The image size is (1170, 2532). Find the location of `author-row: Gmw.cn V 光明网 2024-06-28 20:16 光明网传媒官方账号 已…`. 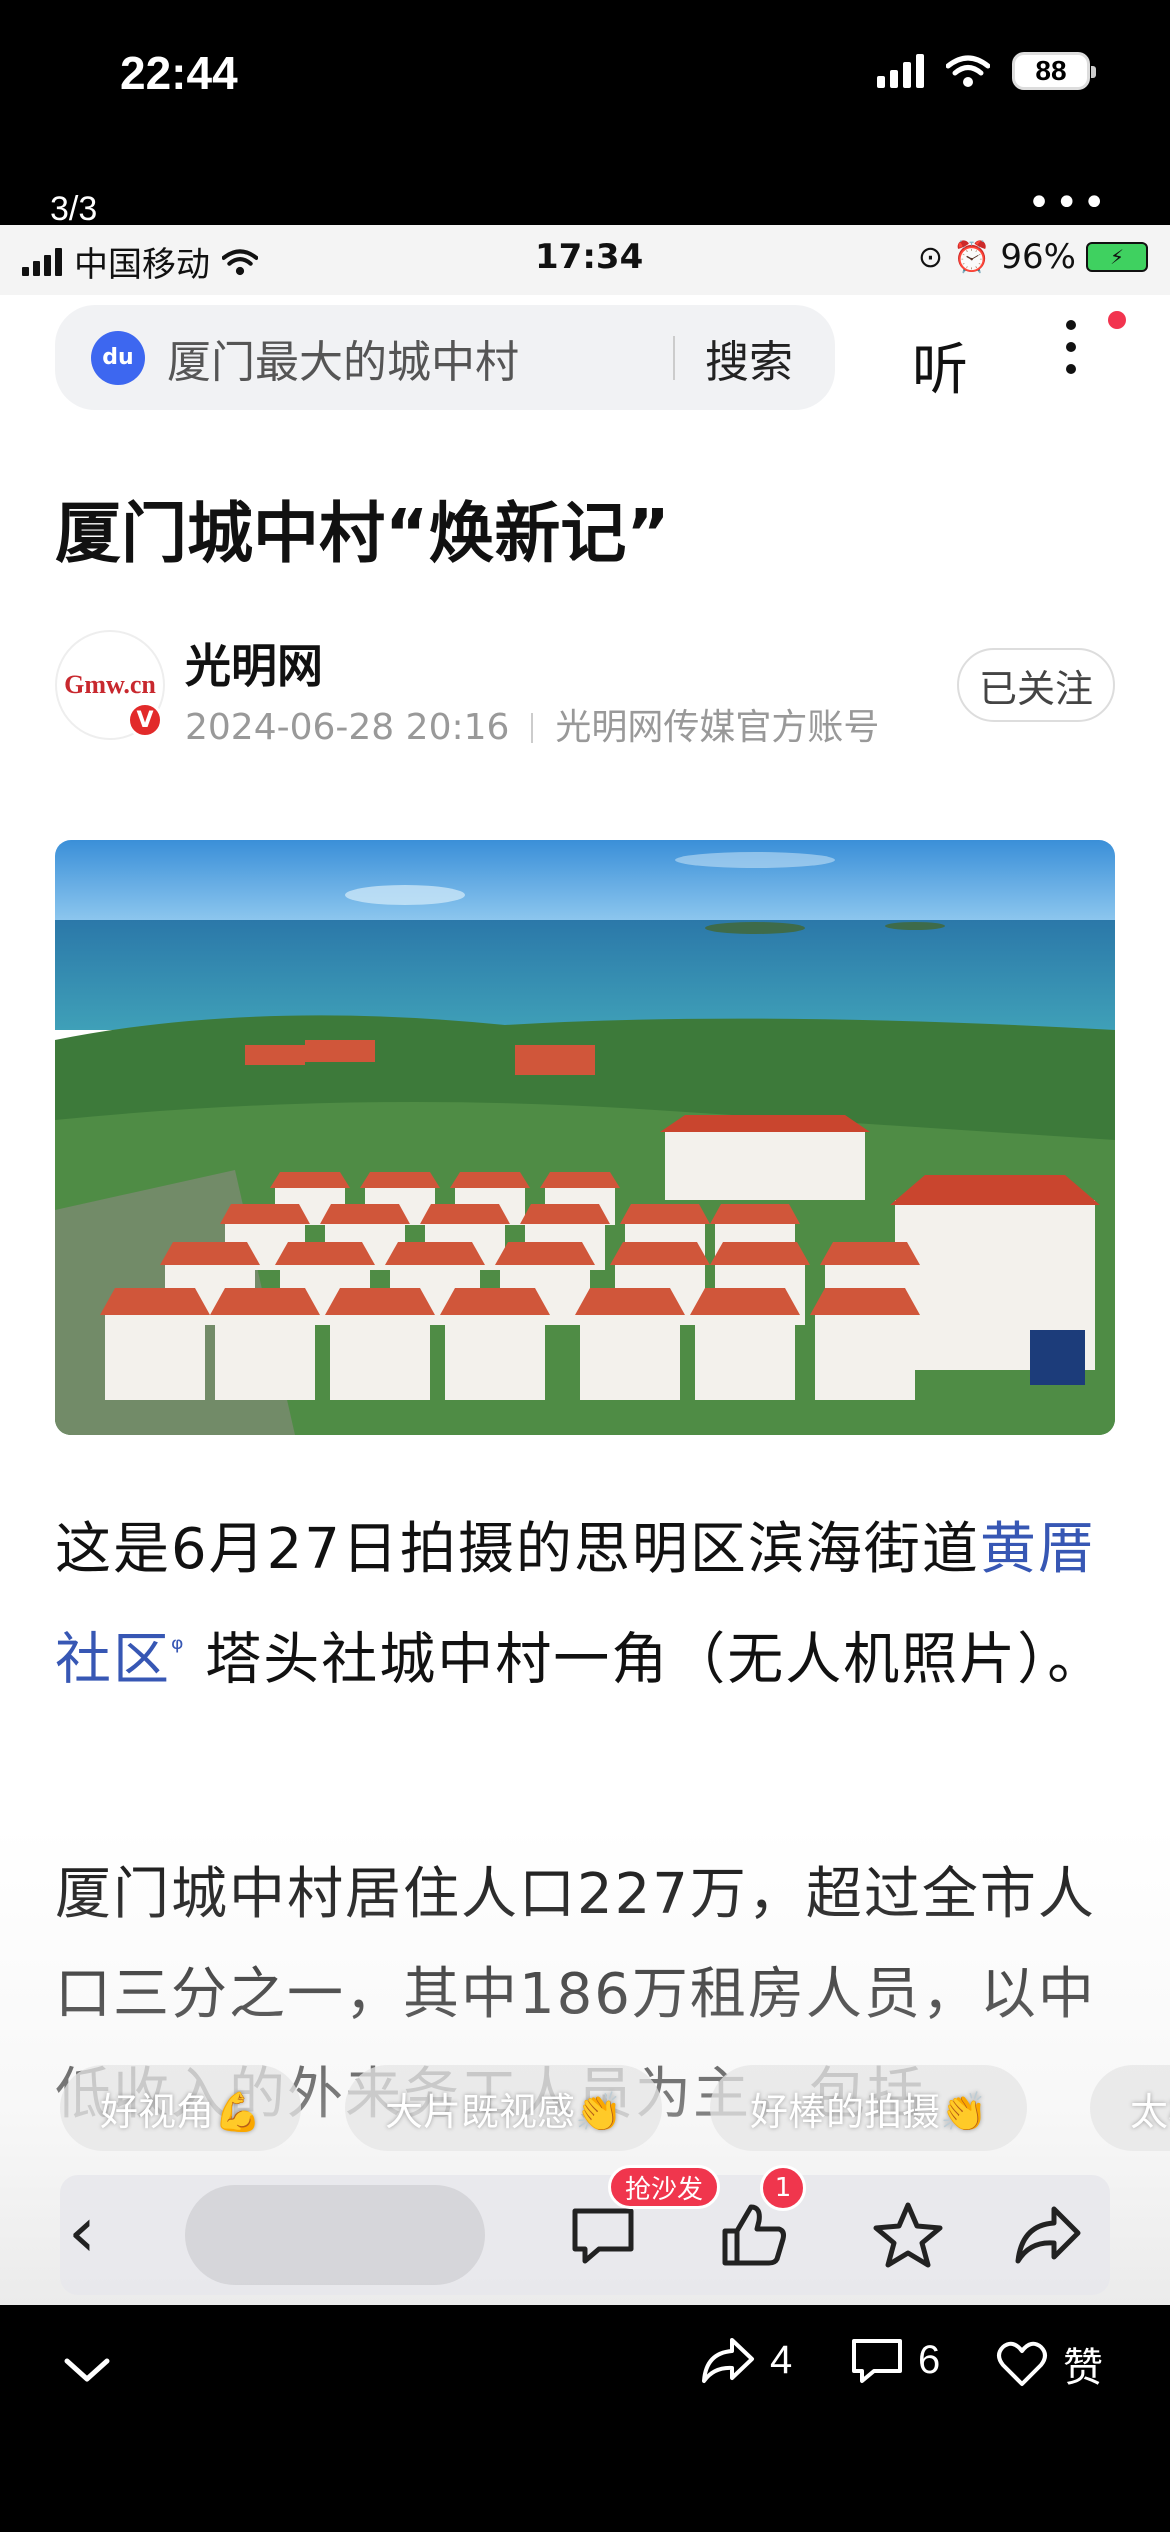

author-row: Gmw.cn V 光明网 2024-06-28 20:16 光明网传媒官方账号 已… is located at coordinates (585, 689).